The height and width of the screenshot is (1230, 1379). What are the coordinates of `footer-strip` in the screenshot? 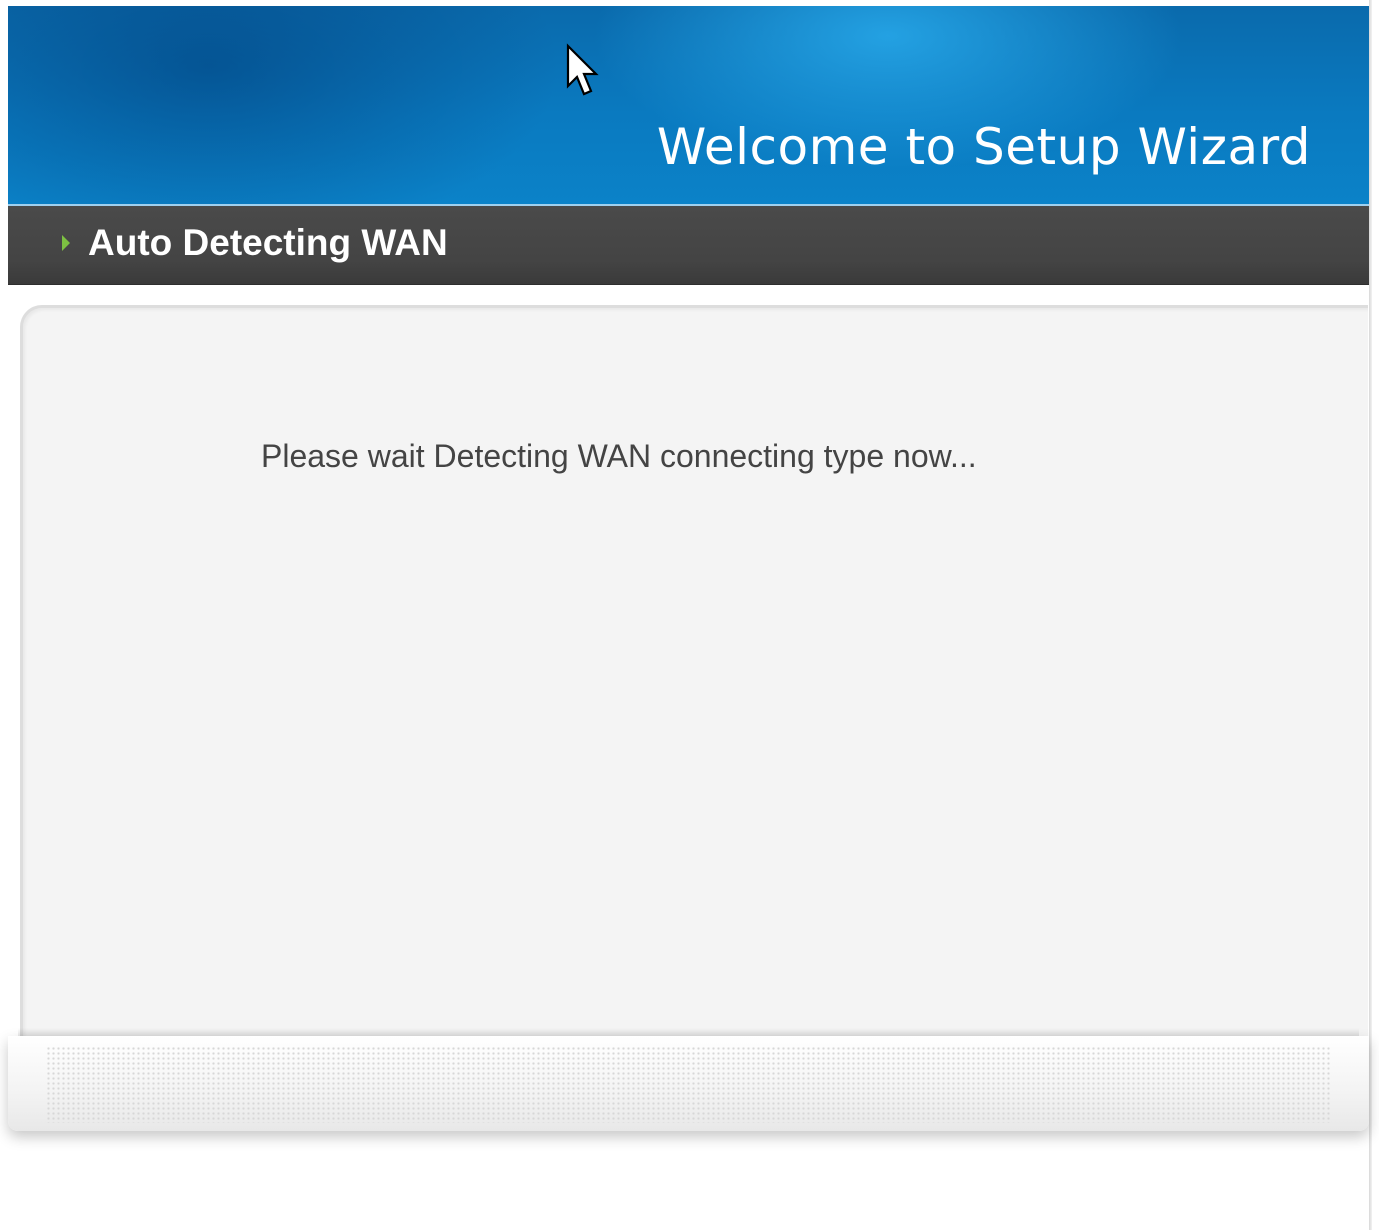 It's located at (688, 1083).